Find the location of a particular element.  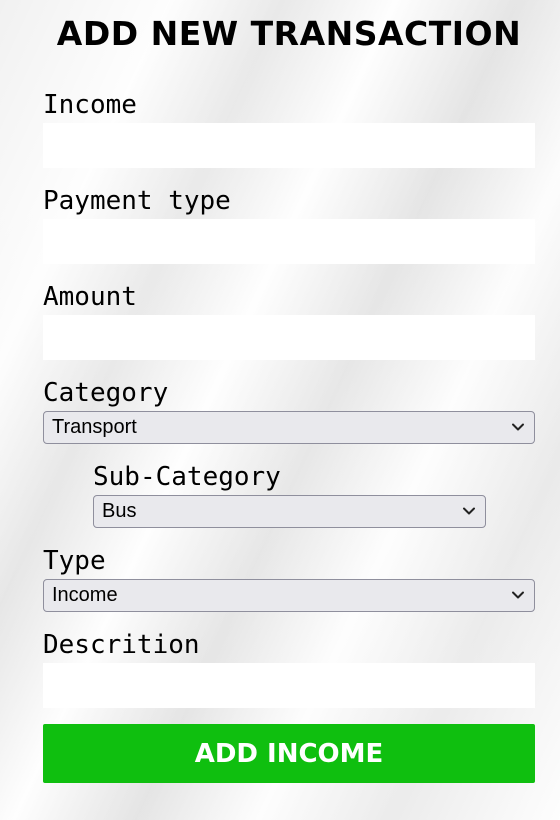

description-label: Descrition is located at coordinates (121, 645).